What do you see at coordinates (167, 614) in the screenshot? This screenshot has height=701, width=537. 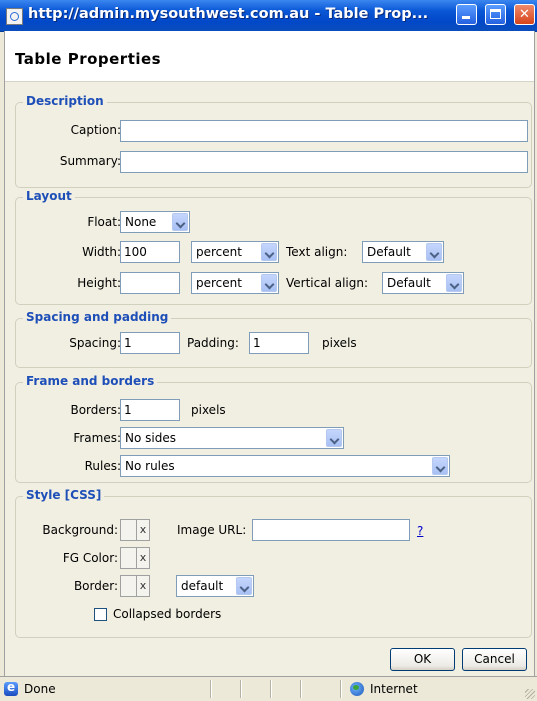 I see `collapsed-borders-label: Collapsed borders` at bounding box center [167, 614].